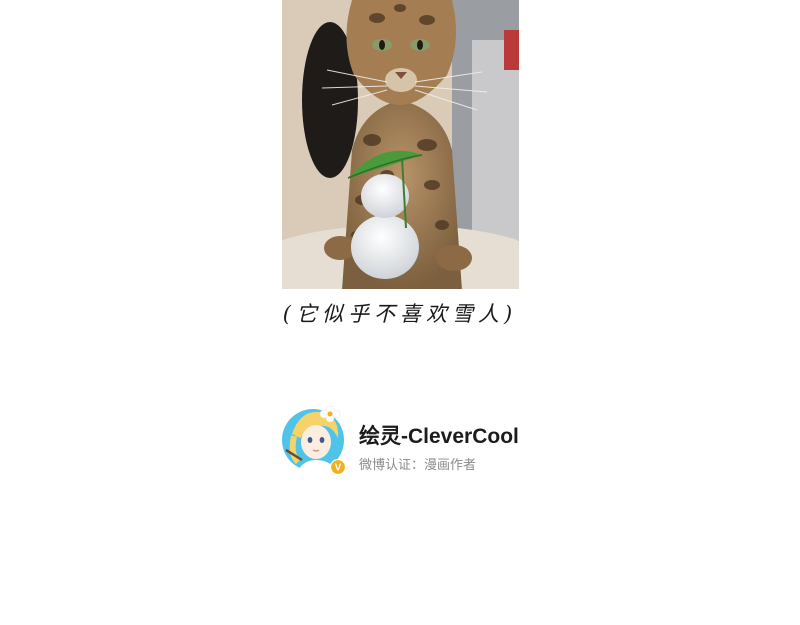 The height and width of the screenshot is (625, 800). I want to click on photo-caption: (它似乎不喜欢雪人), so click(400, 314).